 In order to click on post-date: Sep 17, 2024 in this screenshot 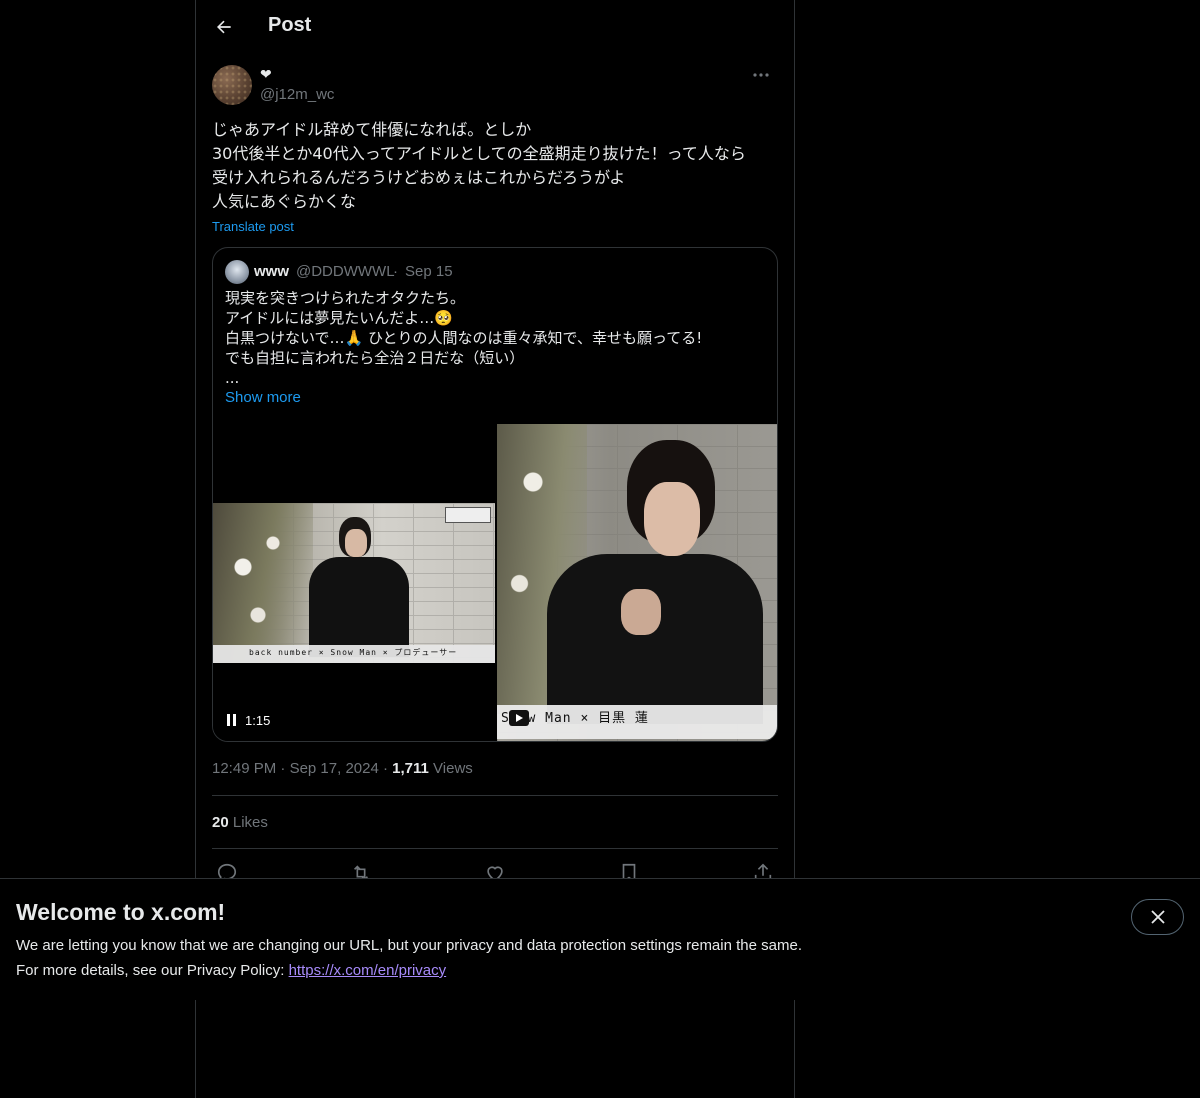, I will do `click(334, 768)`.